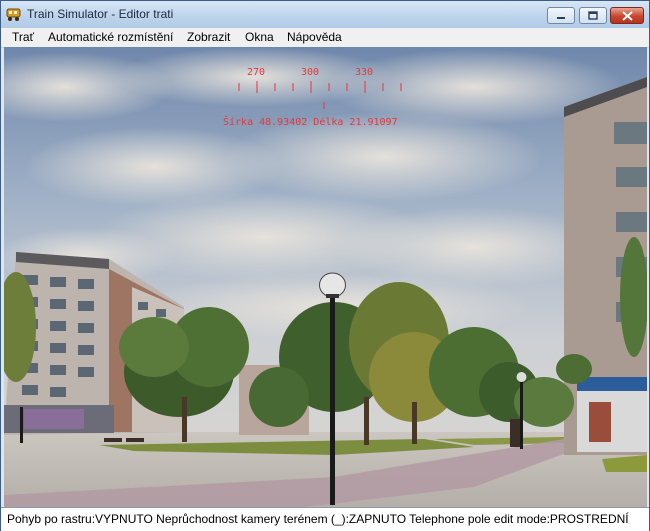 The width and height of the screenshot is (650, 531). What do you see at coordinates (364, 72) in the screenshot?
I see `compass-label-330: 330` at bounding box center [364, 72].